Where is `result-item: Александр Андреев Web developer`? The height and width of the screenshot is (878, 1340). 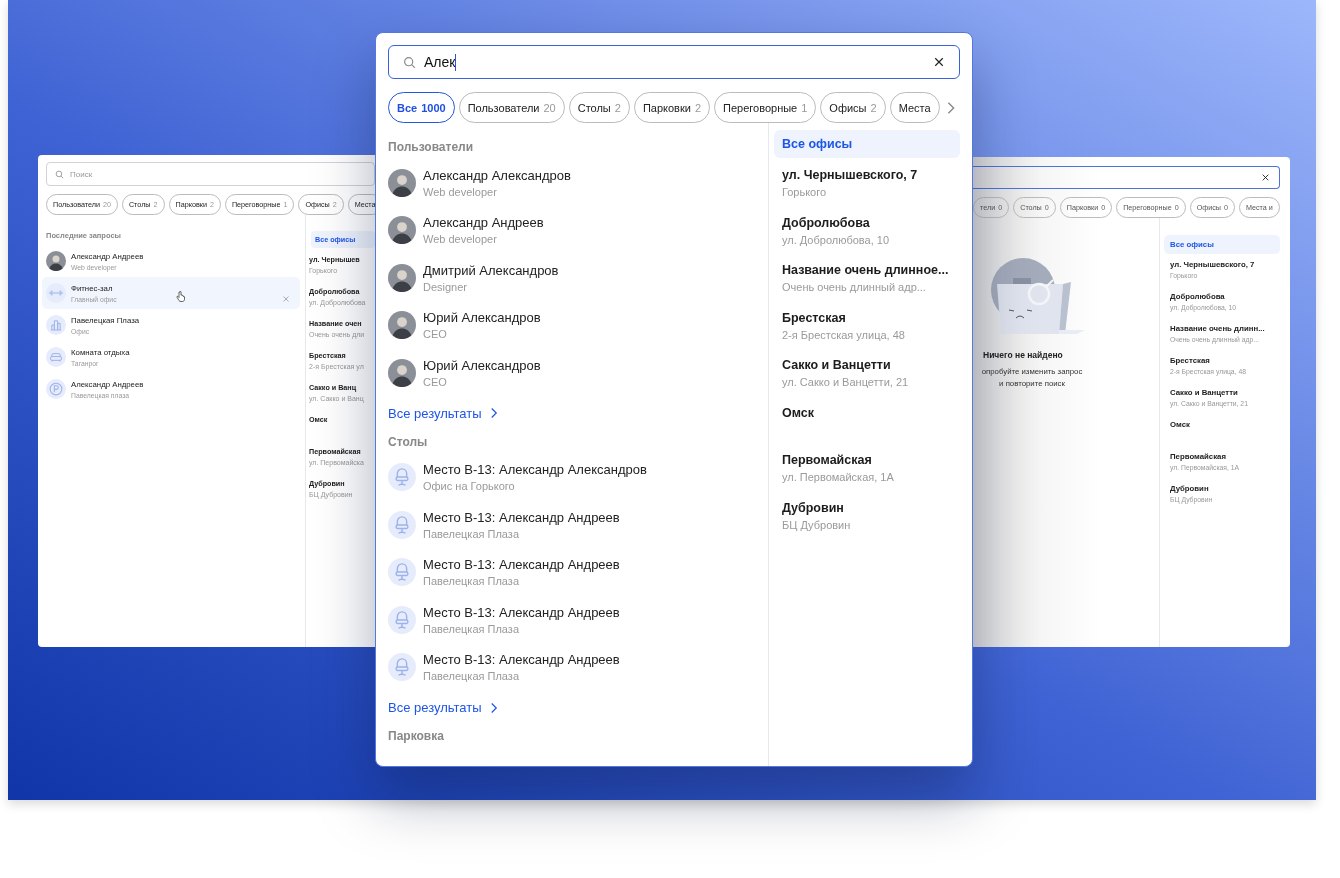
result-item: Александр Андреев Web developer is located at coordinates (578, 230).